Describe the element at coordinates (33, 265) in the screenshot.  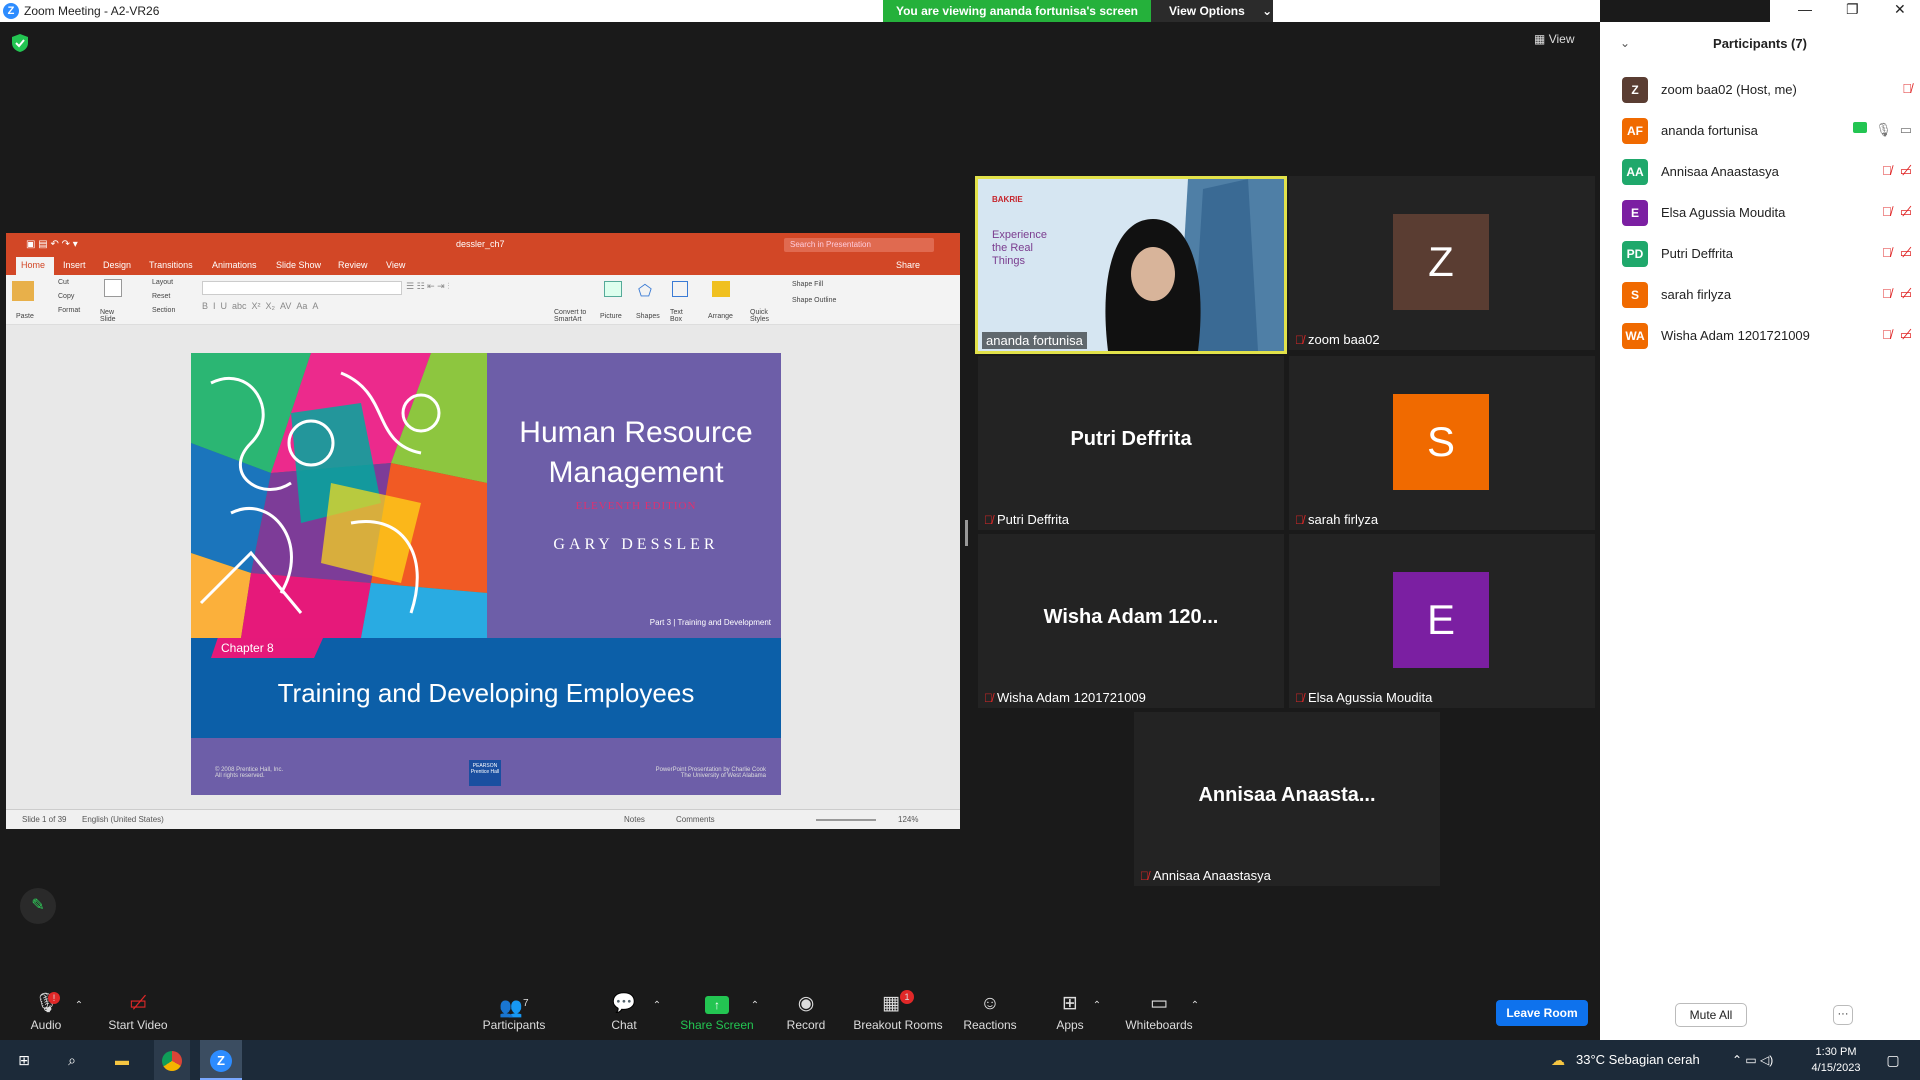
I see `tab-home: Home` at that location.